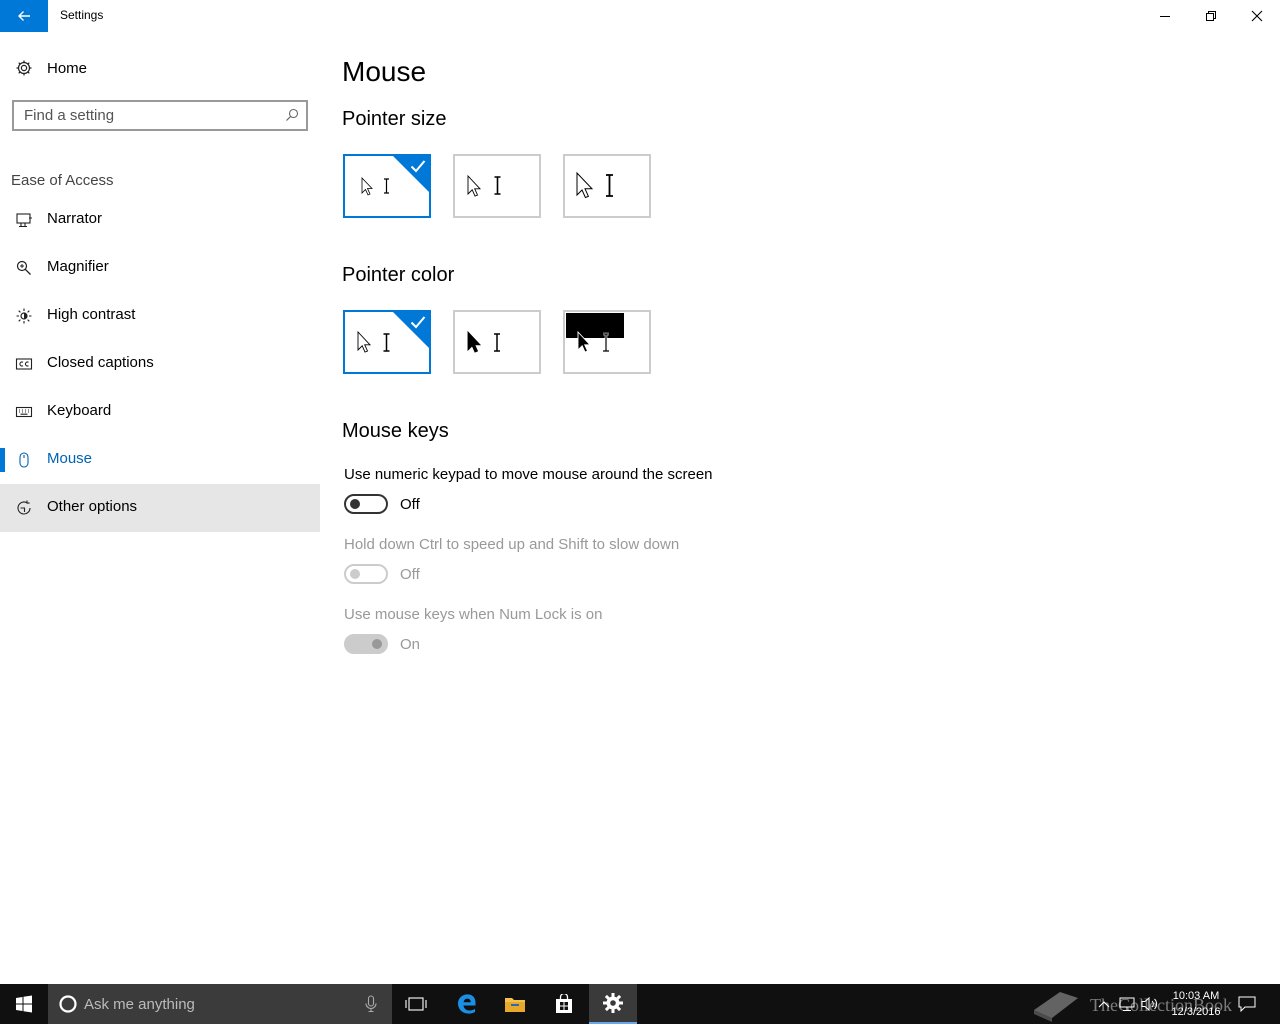  Describe the element at coordinates (62, 180) in the screenshot. I see `section-title: Ease of Access` at that location.